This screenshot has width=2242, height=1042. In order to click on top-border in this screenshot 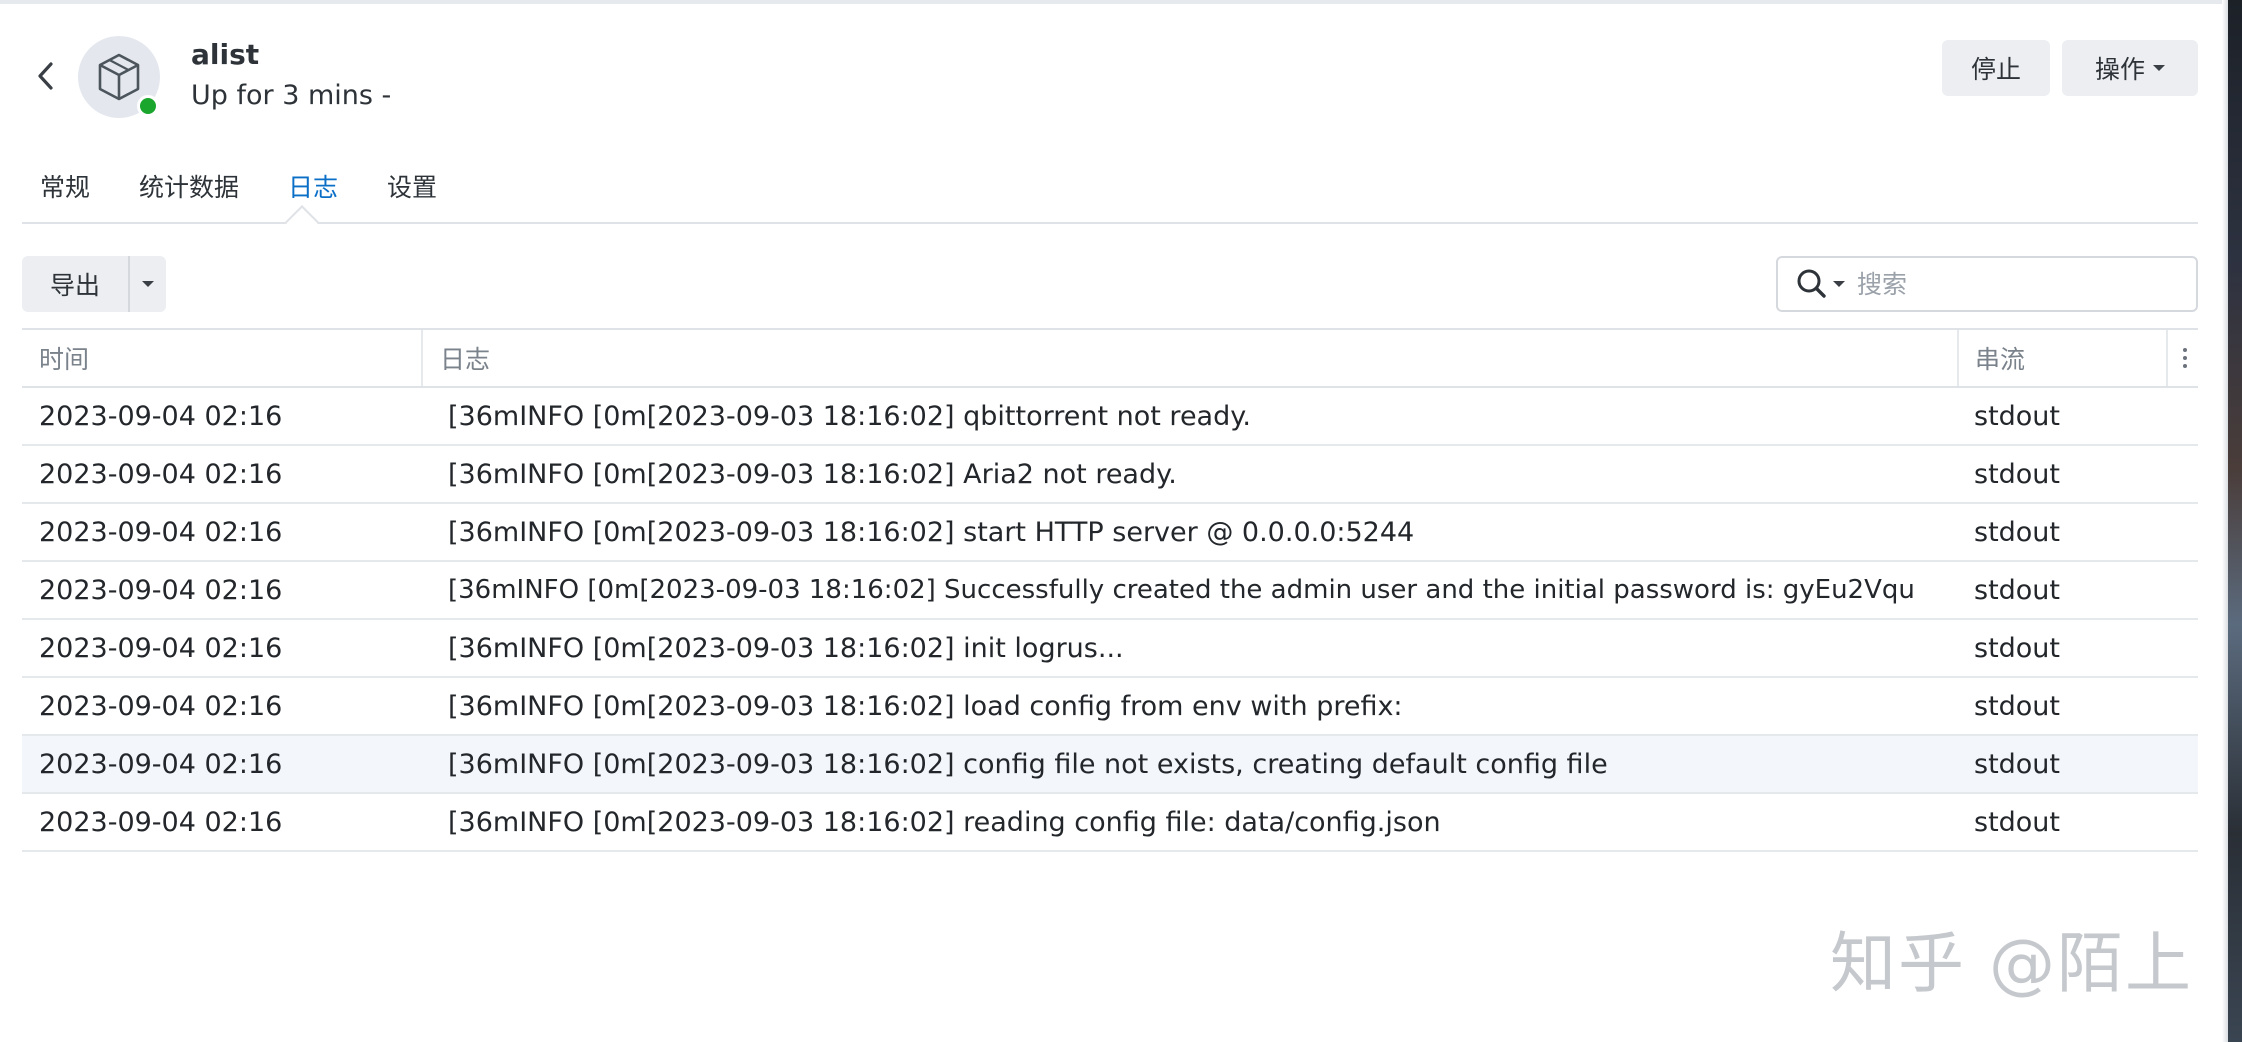, I will do `click(1113, 2)`.